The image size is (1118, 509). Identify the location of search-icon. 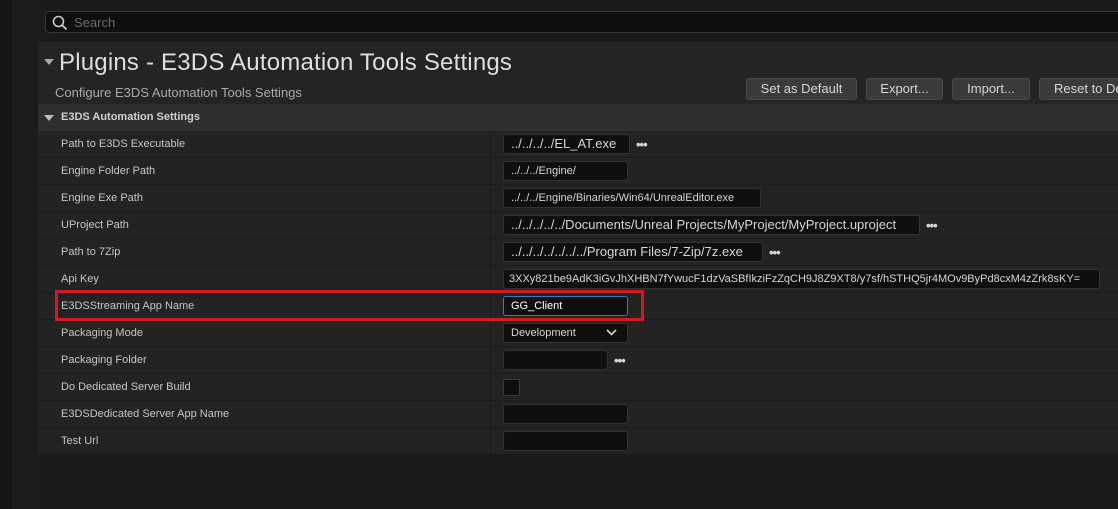
(60, 23).